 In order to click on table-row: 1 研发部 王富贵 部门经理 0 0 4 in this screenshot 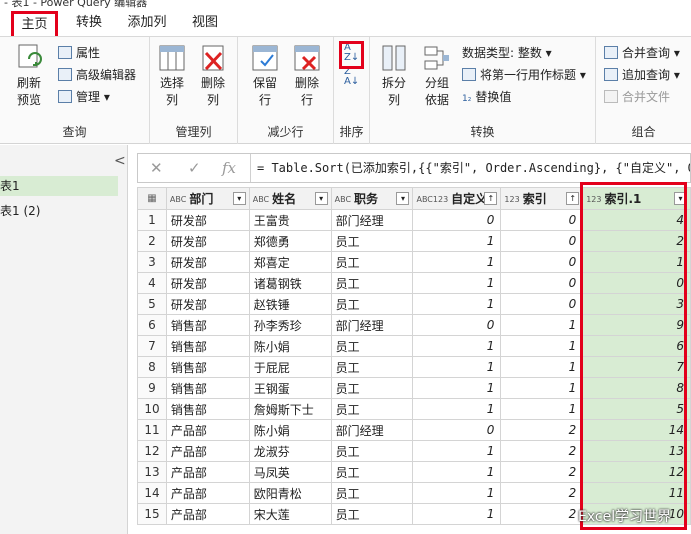, I will do `click(414, 220)`.